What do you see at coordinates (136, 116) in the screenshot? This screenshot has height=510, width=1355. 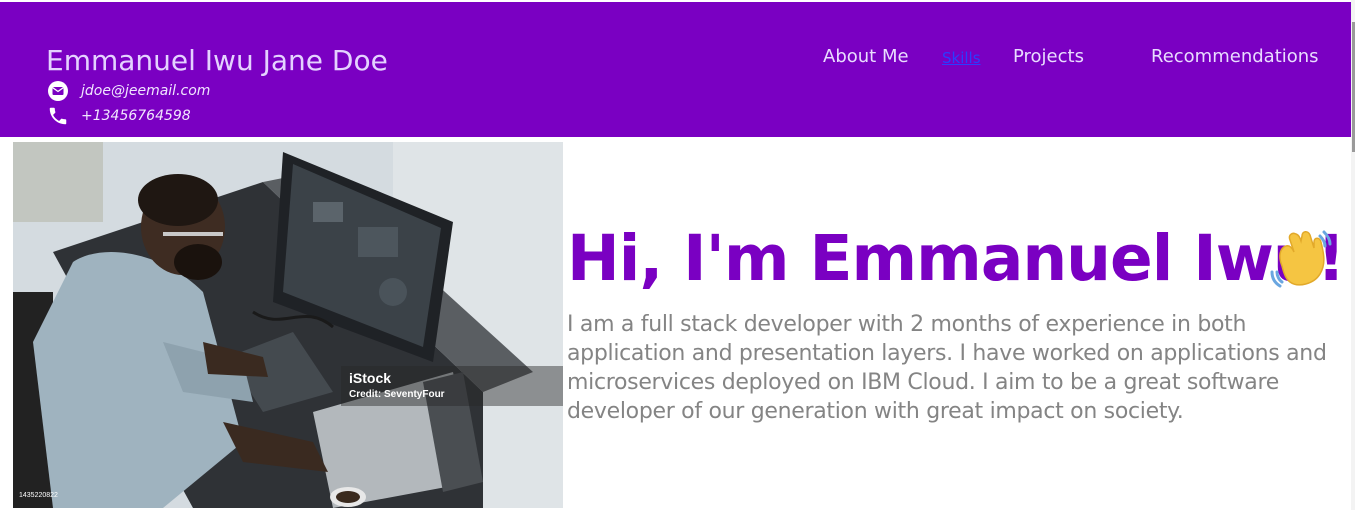 I see `phone-text: +13456764598` at bounding box center [136, 116].